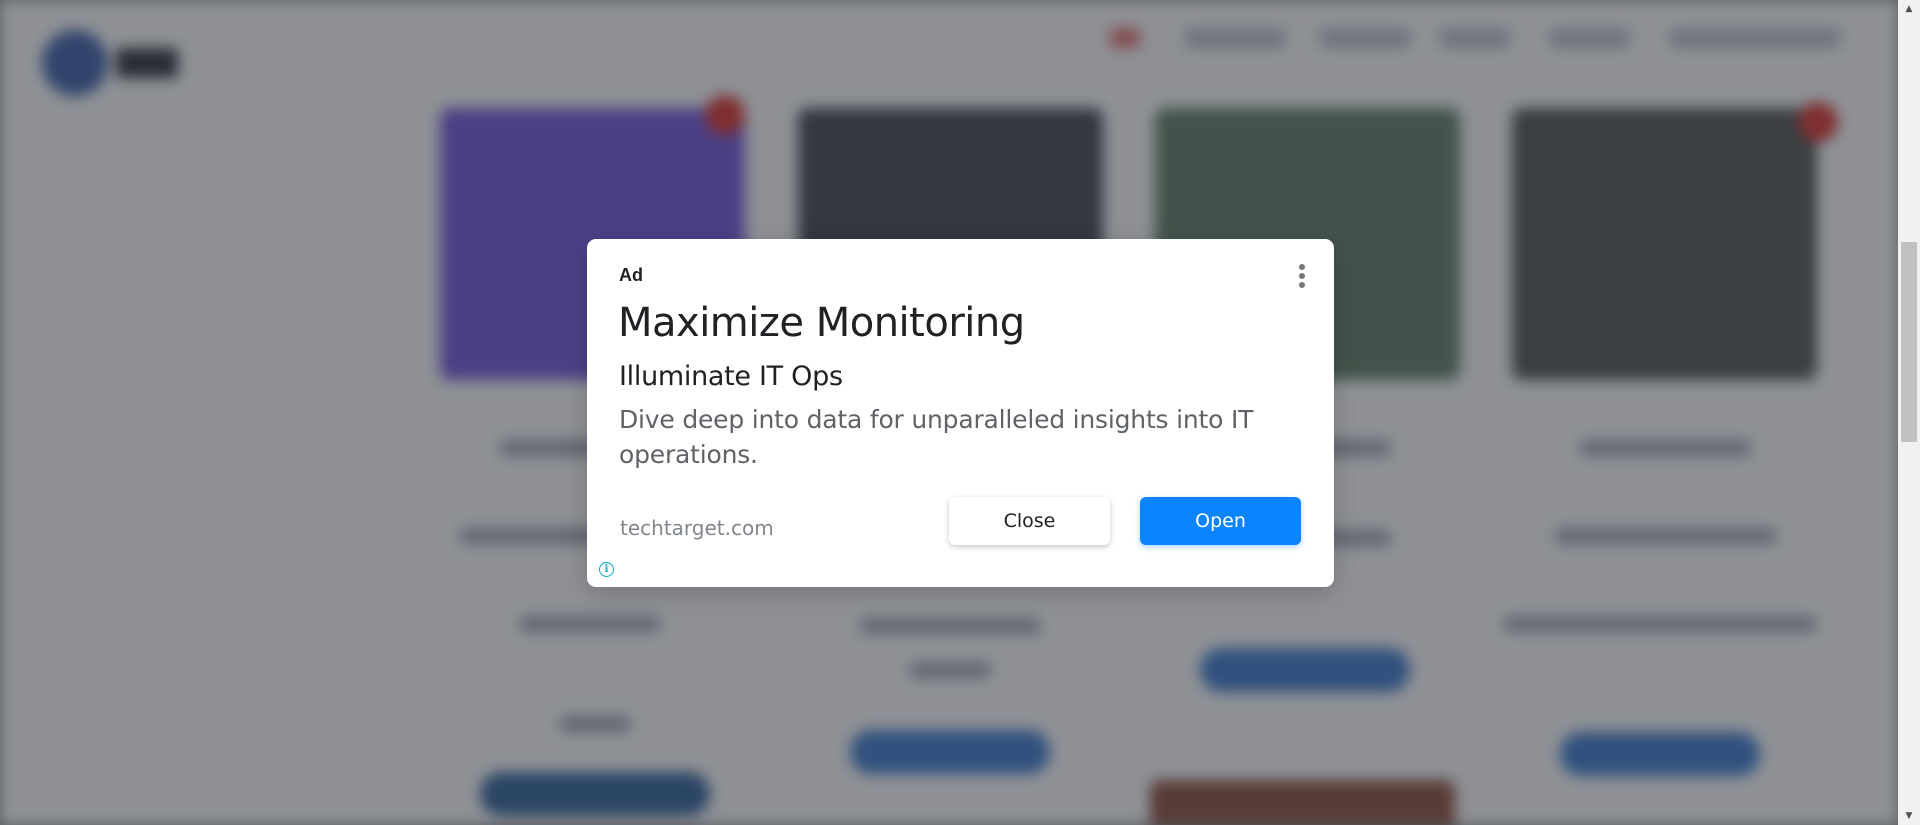 The height and width of the screenshot is (825, 1920). Describe the element at coordinates (1909, 342) in the screenshot. I see `scrollbar-thumb` at that location.